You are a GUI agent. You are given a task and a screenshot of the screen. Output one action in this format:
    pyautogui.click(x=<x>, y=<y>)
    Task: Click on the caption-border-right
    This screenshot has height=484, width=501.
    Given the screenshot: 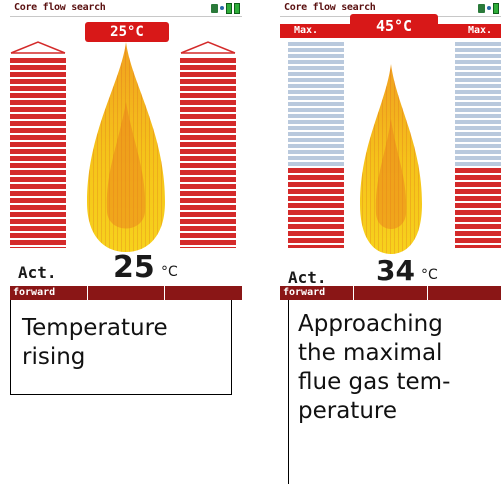 What is the action you would take?
    pyautogui.click(x=231, y=347)
    